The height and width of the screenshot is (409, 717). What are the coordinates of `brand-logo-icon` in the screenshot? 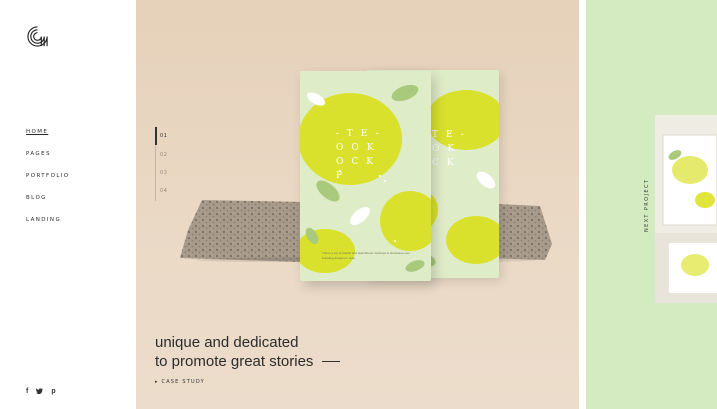 It's located at (37, 36).